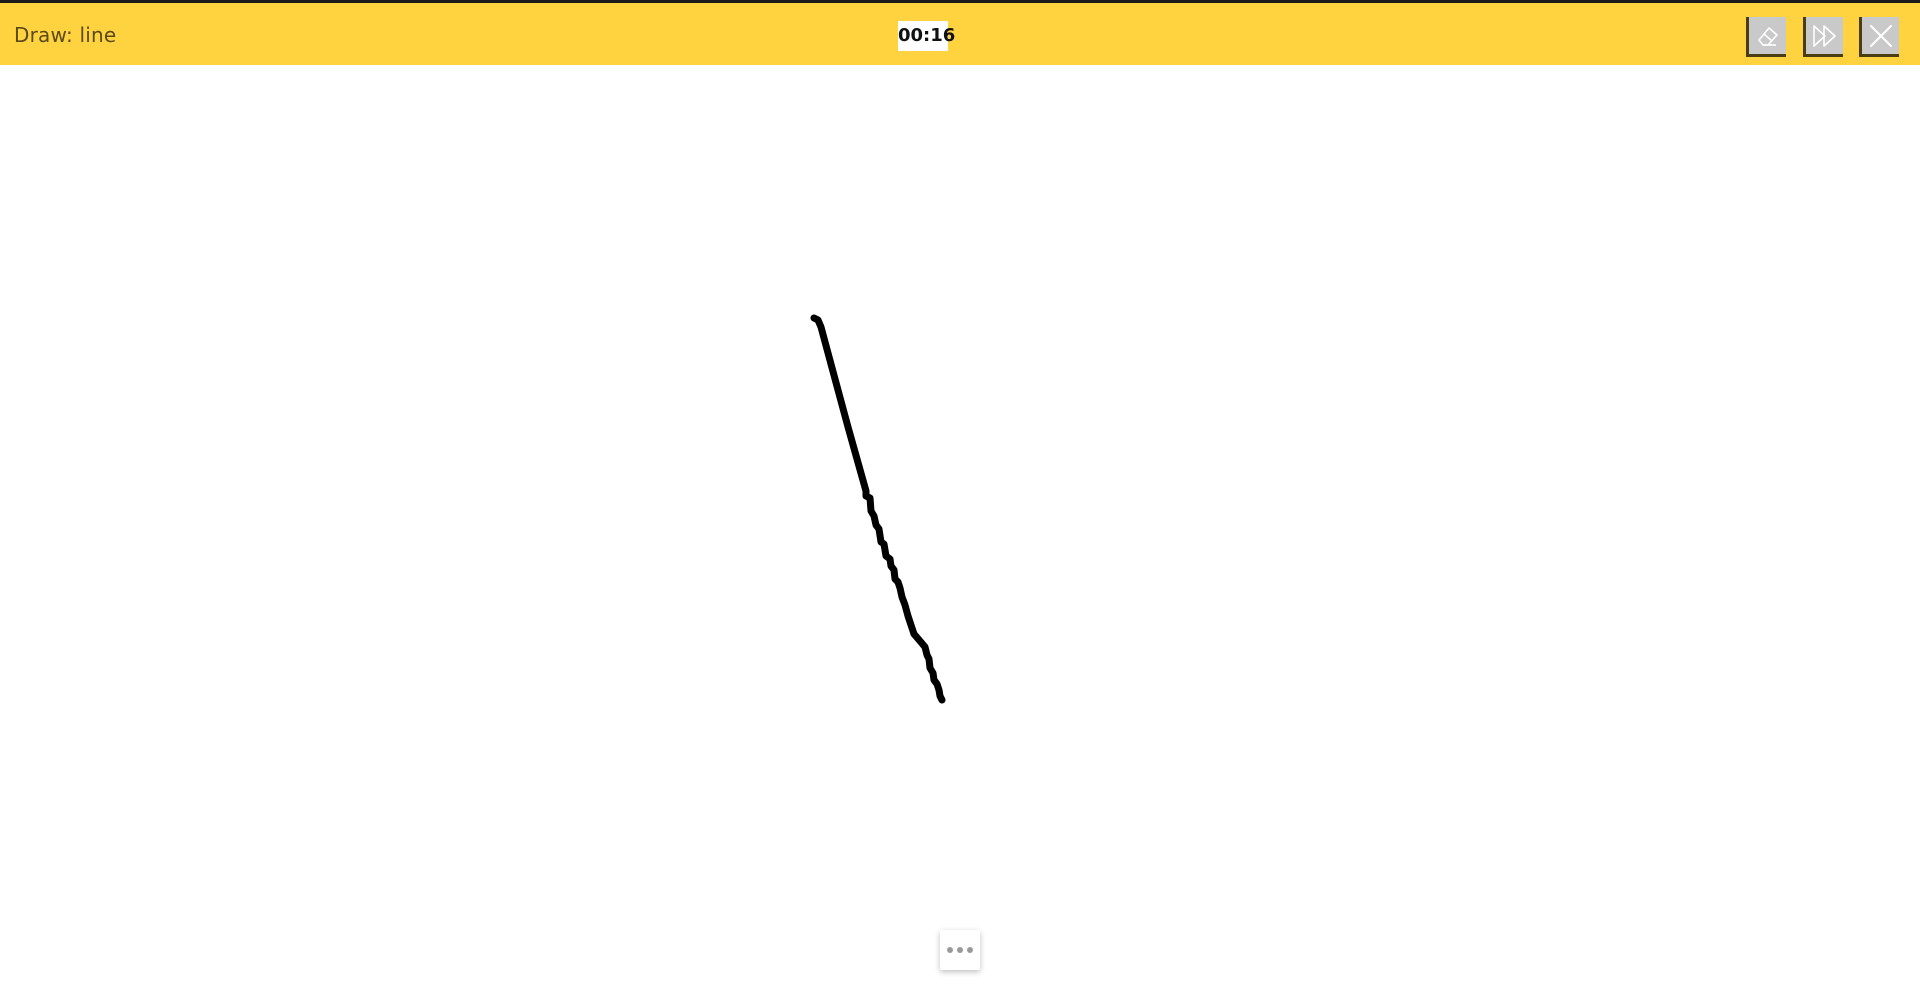 This screenshot has height=993, width=1920. Describe the element at coordinates (926, 36) in the screenshot. I see `countdown-timer: 00:16` at that location.